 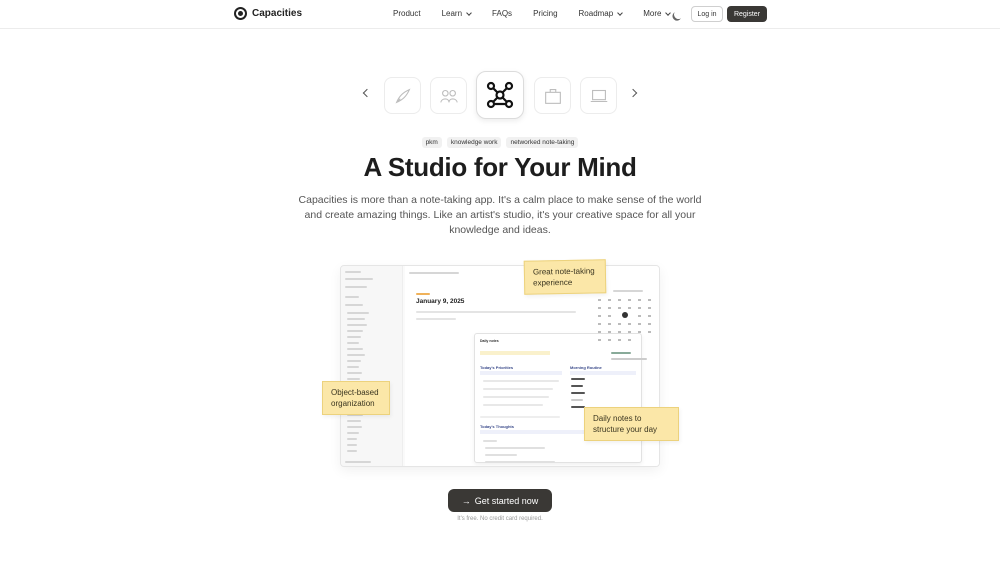 I want to click on rocket-icon, so click(x=402, y=95).